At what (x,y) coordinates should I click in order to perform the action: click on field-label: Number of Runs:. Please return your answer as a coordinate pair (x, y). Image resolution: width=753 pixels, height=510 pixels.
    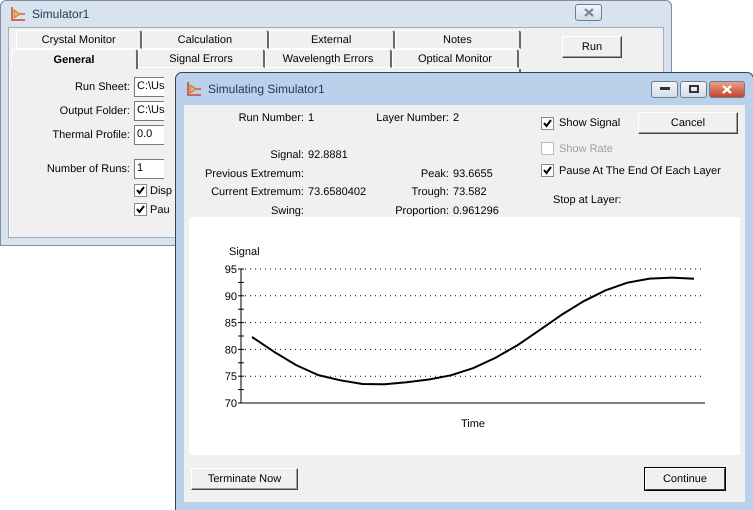
    Looking at the image, I should click on (88, 169).